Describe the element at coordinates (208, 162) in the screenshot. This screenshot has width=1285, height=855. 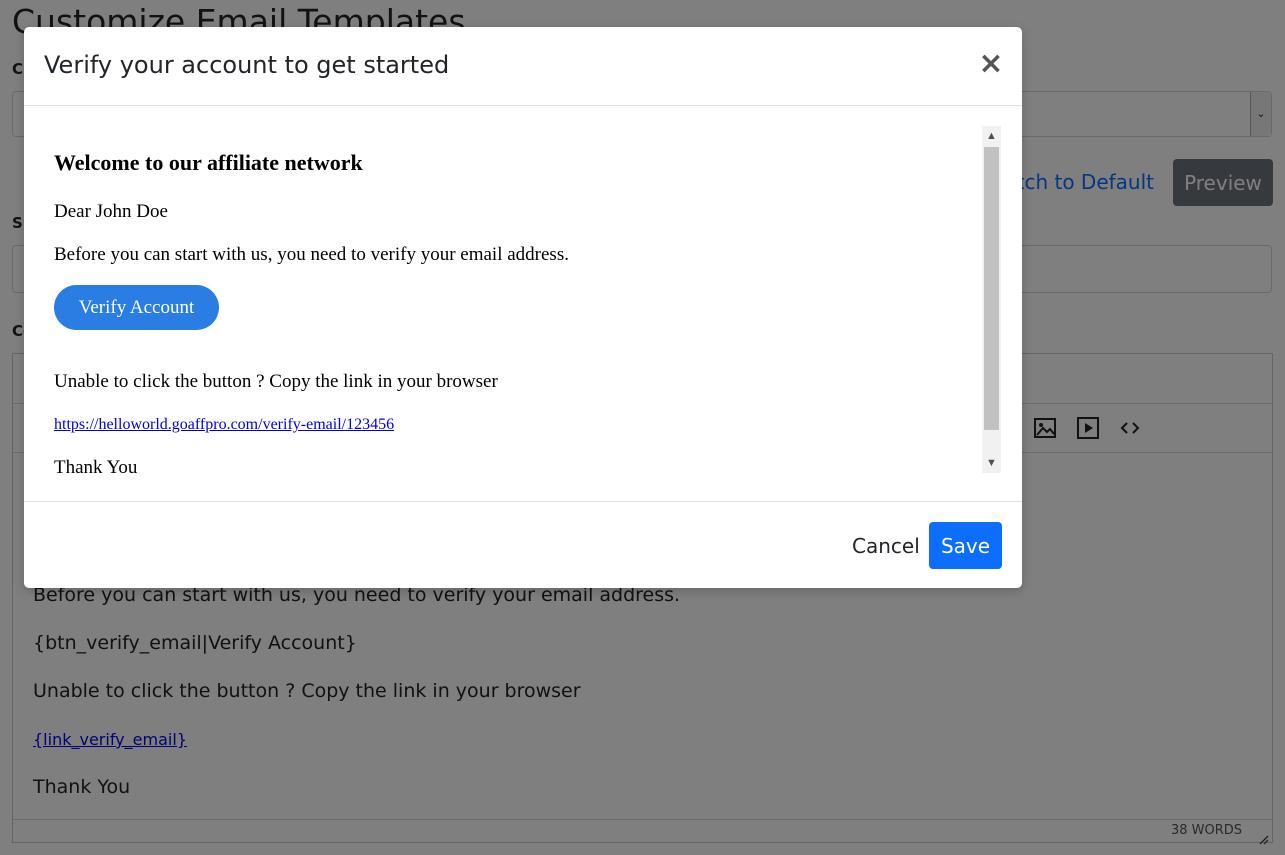
I see `preview-heading: Welcome to our affiliate network` at that location.